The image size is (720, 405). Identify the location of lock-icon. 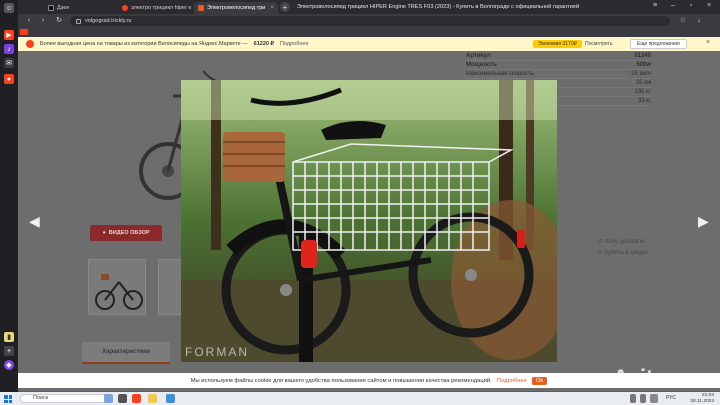
(78, 21).